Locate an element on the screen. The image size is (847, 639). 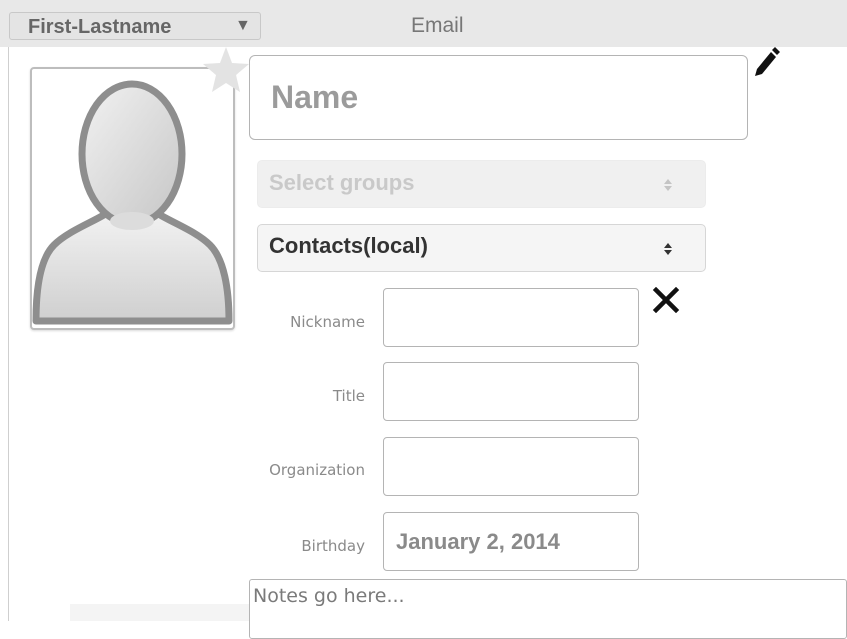
notes-textarea is located at coordinates (548, 609).